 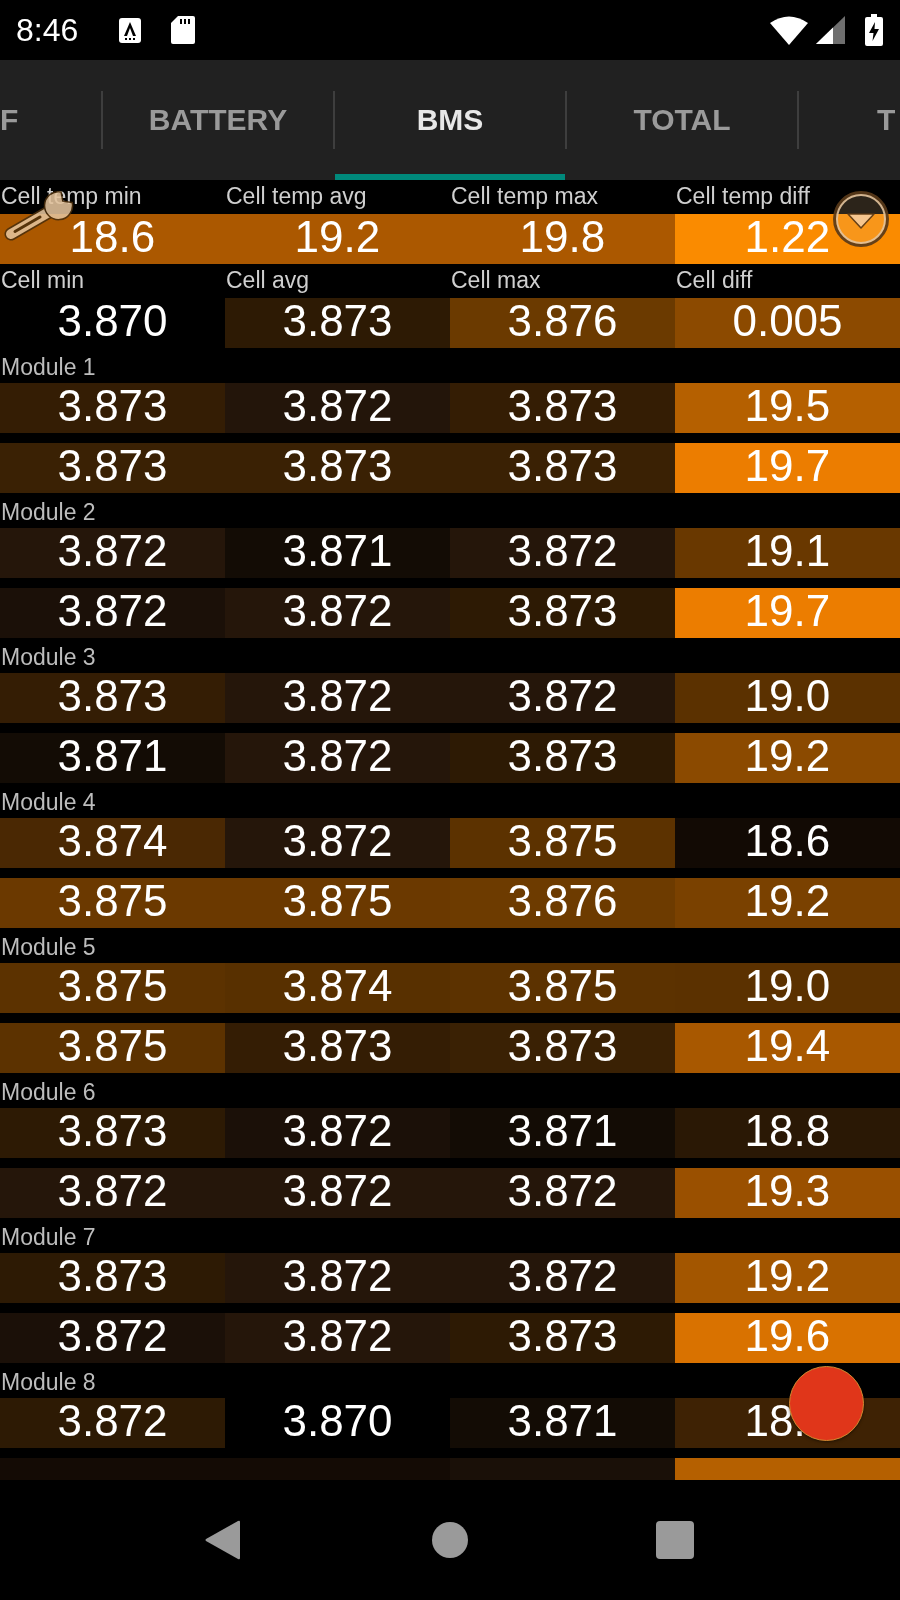 What do you see at coordinates (682, 120) in the screenshot?
I see `tab: TOTAL` at bounding box center [682, 120].